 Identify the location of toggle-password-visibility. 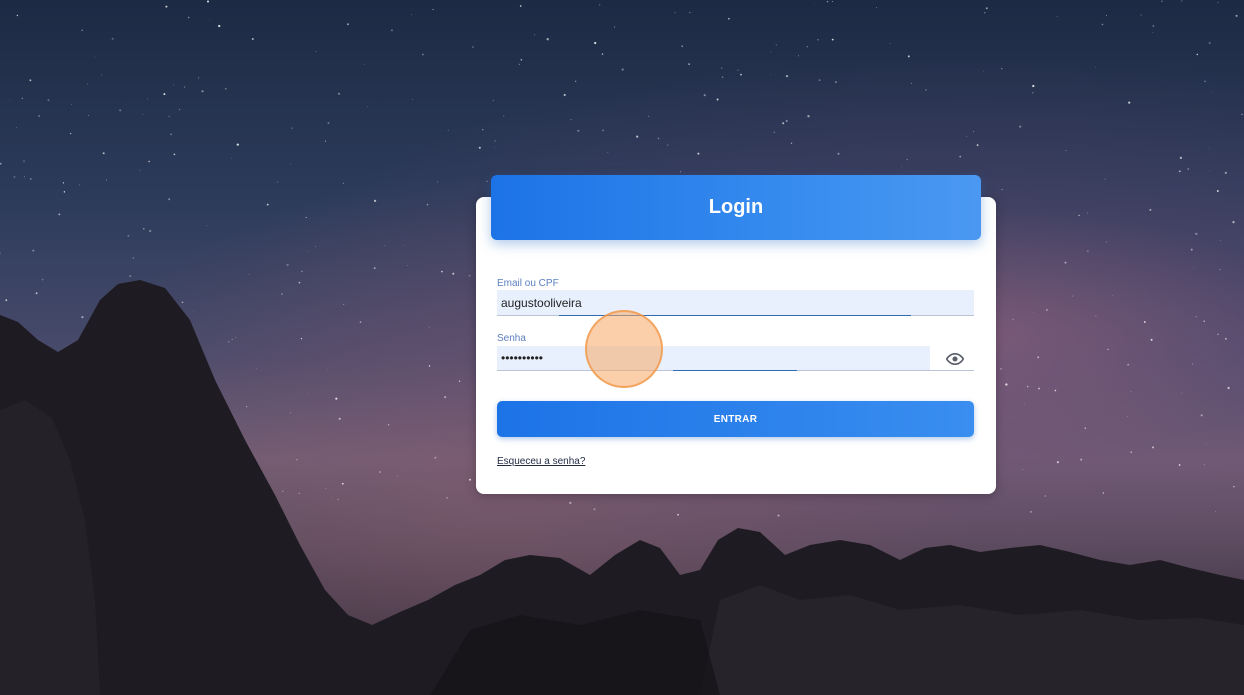
(955, 359).